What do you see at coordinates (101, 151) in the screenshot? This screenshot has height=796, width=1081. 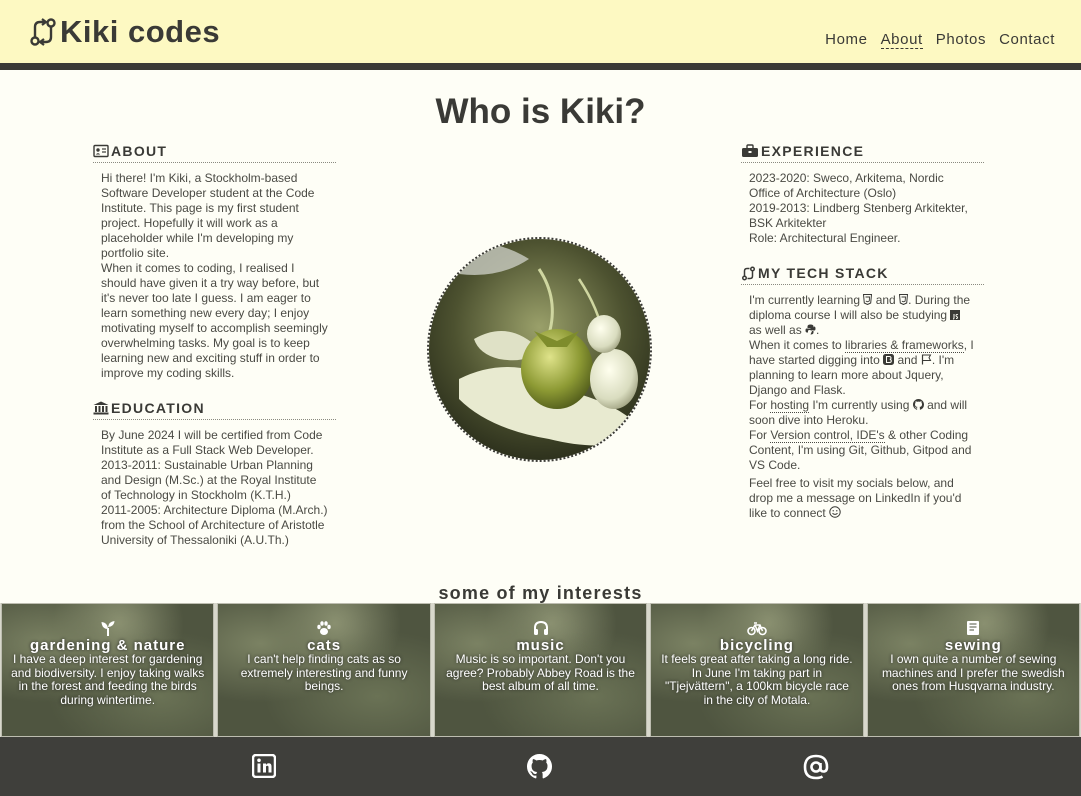 I see `id-card-icon` at bounding box center [101, 151].